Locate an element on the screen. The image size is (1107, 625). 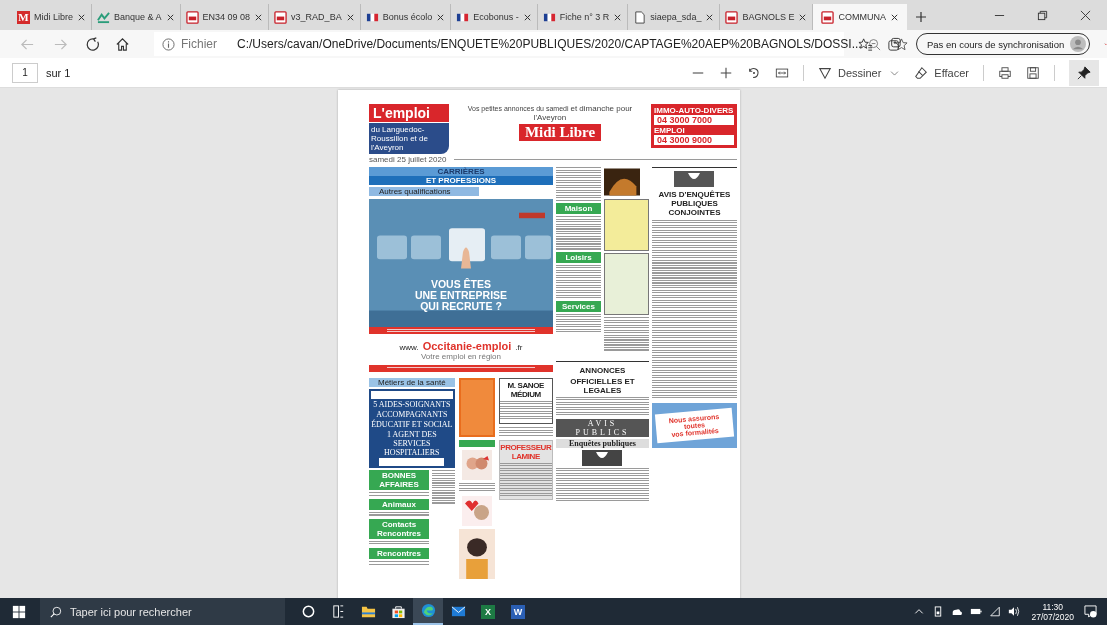
ad-headline: UNE ENTREPRISE is located at coordinates (461, 295).